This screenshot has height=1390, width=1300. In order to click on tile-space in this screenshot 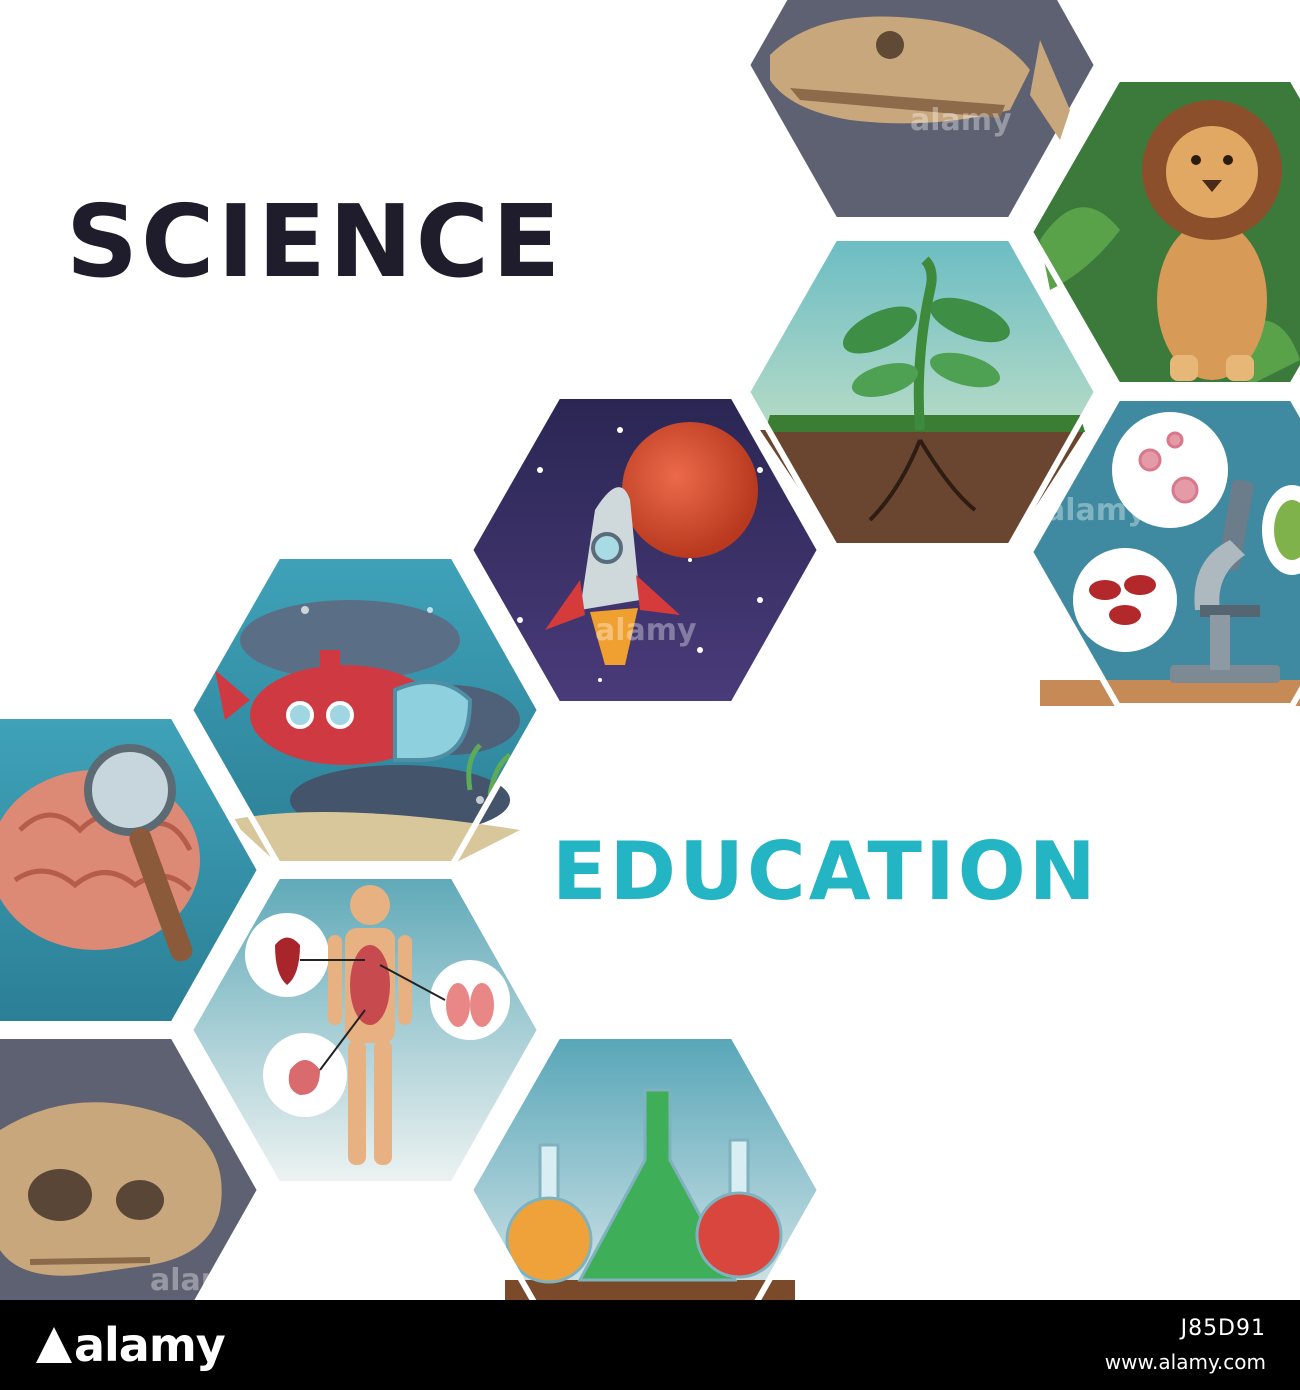, I will do `click(645, 550)`.